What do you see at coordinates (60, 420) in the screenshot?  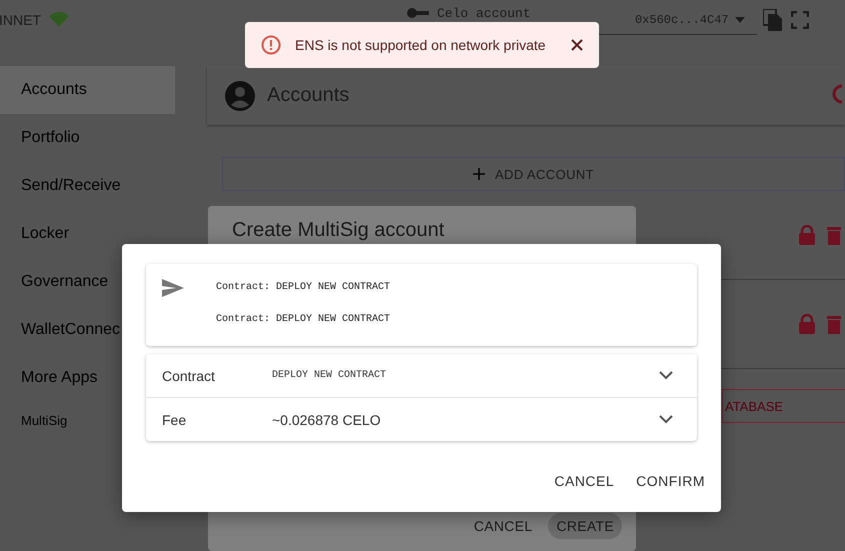 I see `sidebar-item: MultiSig` at bounding box center [60, 420].